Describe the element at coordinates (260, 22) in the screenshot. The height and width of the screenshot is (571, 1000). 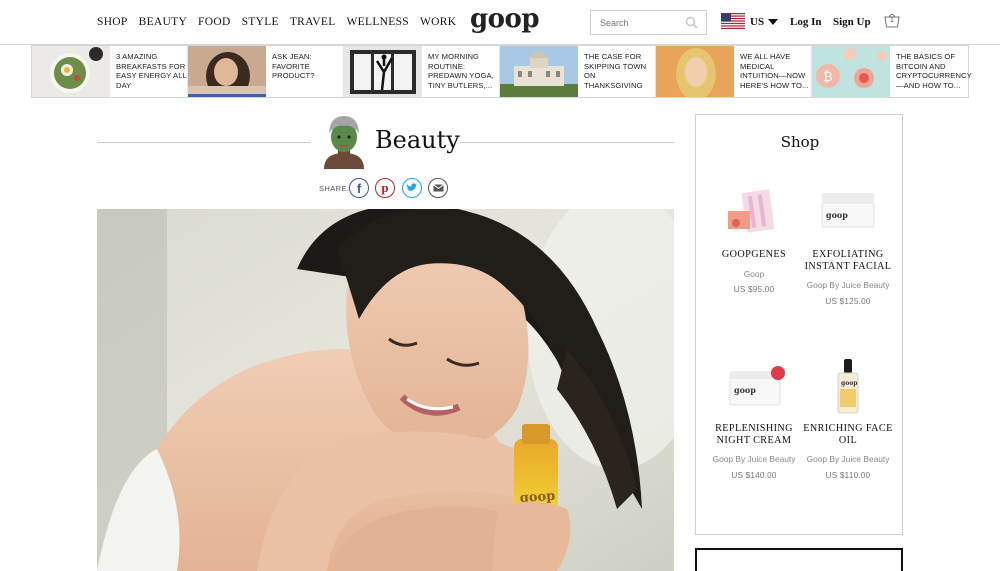
I see `nav-style: STYLE` at that location.